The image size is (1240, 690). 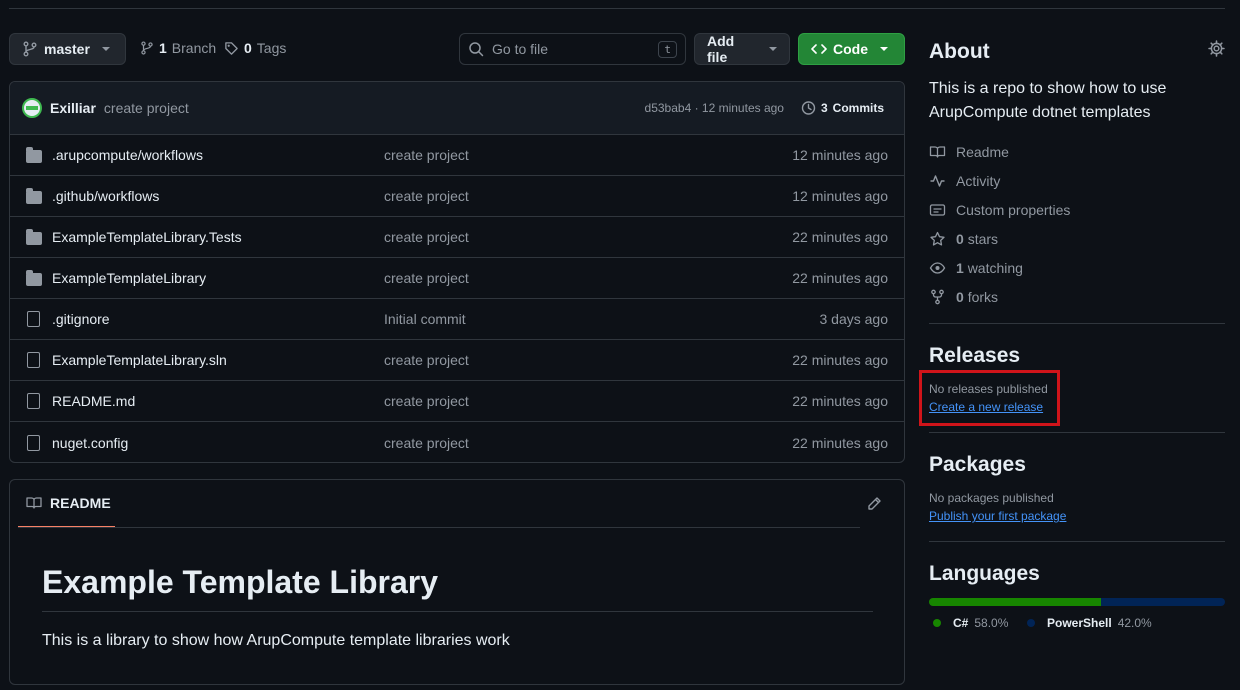 What do you see at coordinates (961, 623) in the screenshot?
I see `language-name: C#` at bounding box center [961, 623].